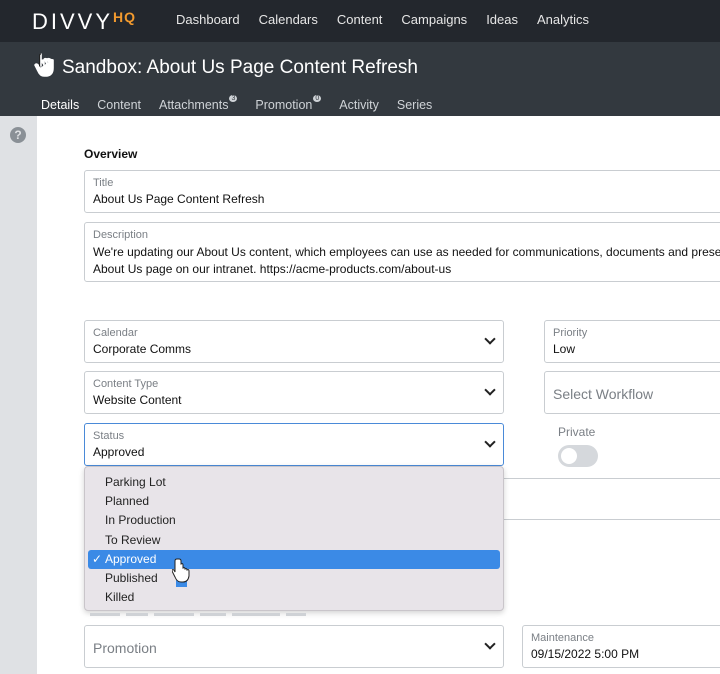  Describe the element at coordinates (240, 67) in the screenshot. I see `page-title: Sandbox: About Us Page Content Refresh` at that location.